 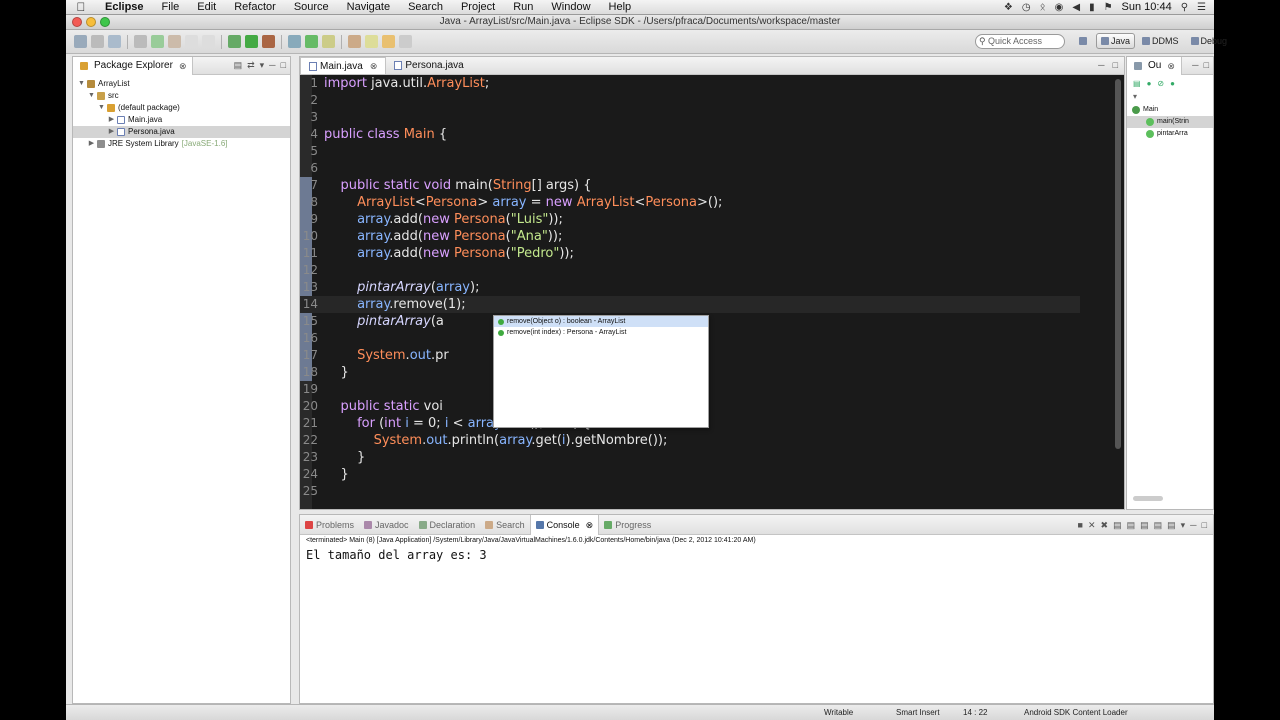 What do you see at coordinates (388, 41) in the screenshot?
I see `back-icon` at bounding box center [388, 41].